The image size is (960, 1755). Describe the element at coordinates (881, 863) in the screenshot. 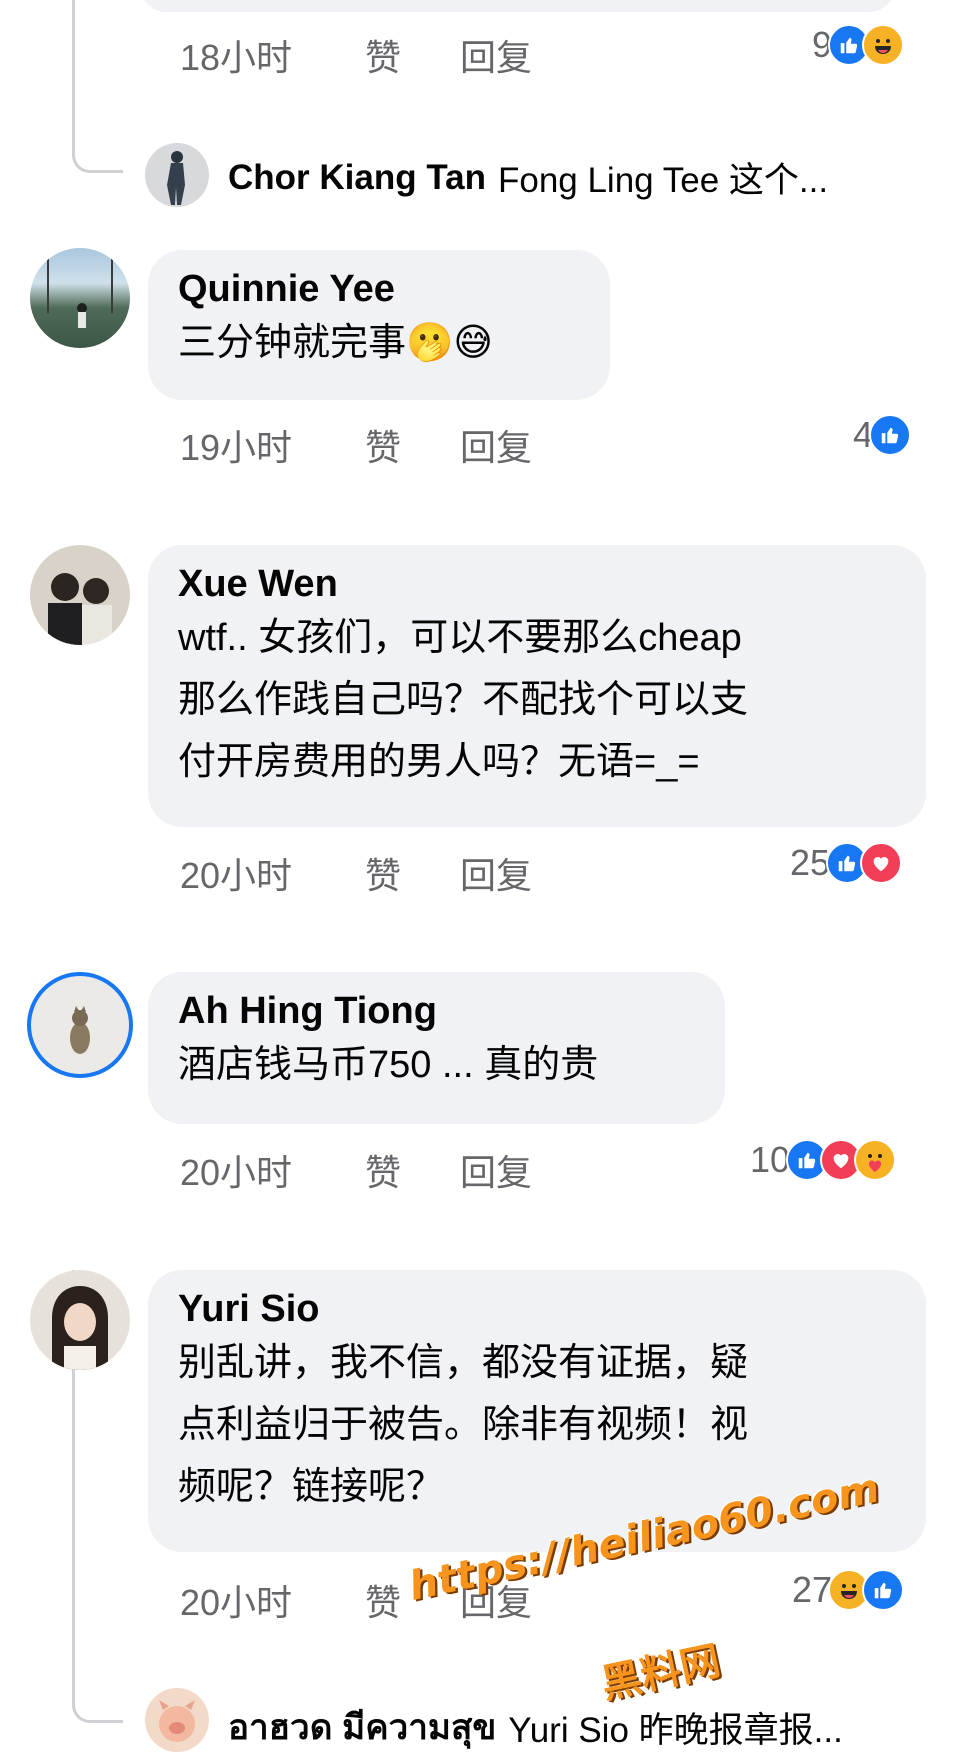

I see `love-reaction-icon` at that location.